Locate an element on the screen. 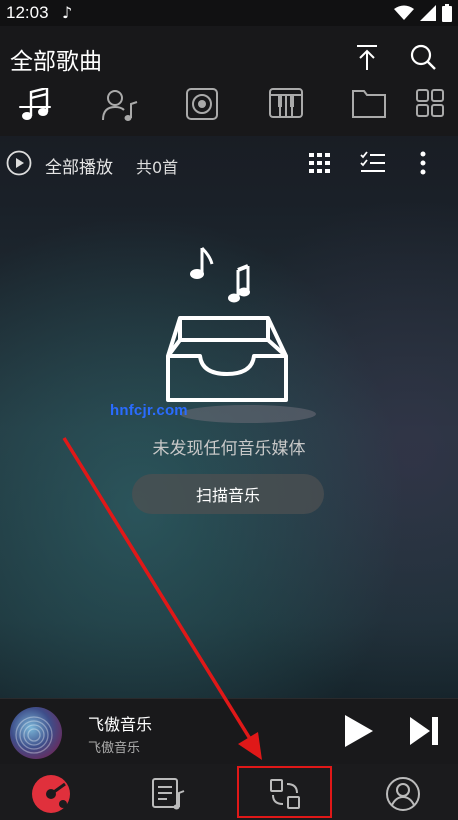 Image resolution: width=458 pixels, height=820 pixels. nav-profile is located at coordinates (403, 794).